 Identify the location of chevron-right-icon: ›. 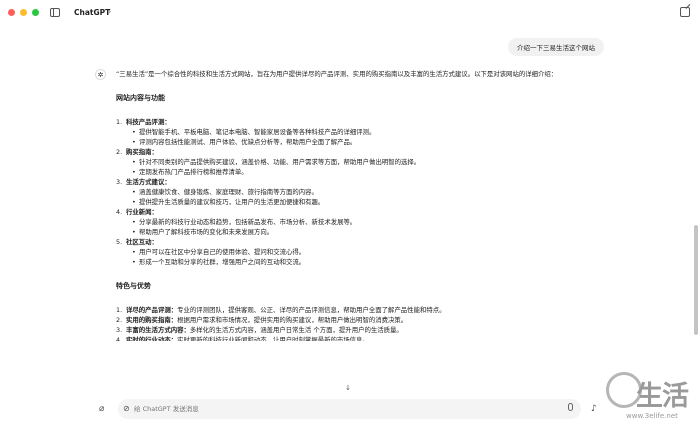
(109, 11).